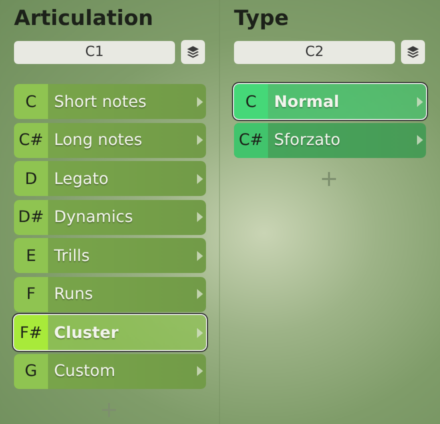  What do you see at coordinates (262, 18) in the screenshot?
I see `column-title: Type` at bounding box center [262, 18].